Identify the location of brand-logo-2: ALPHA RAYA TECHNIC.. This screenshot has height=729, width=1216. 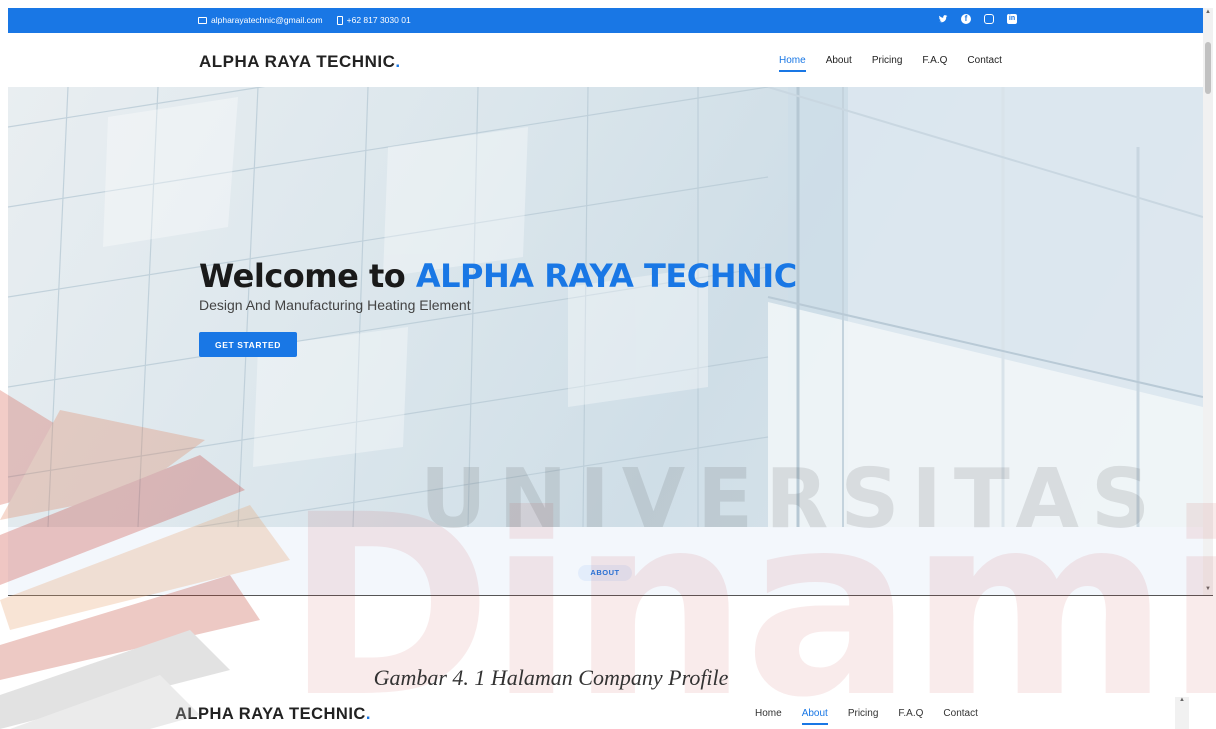
(273, 714).